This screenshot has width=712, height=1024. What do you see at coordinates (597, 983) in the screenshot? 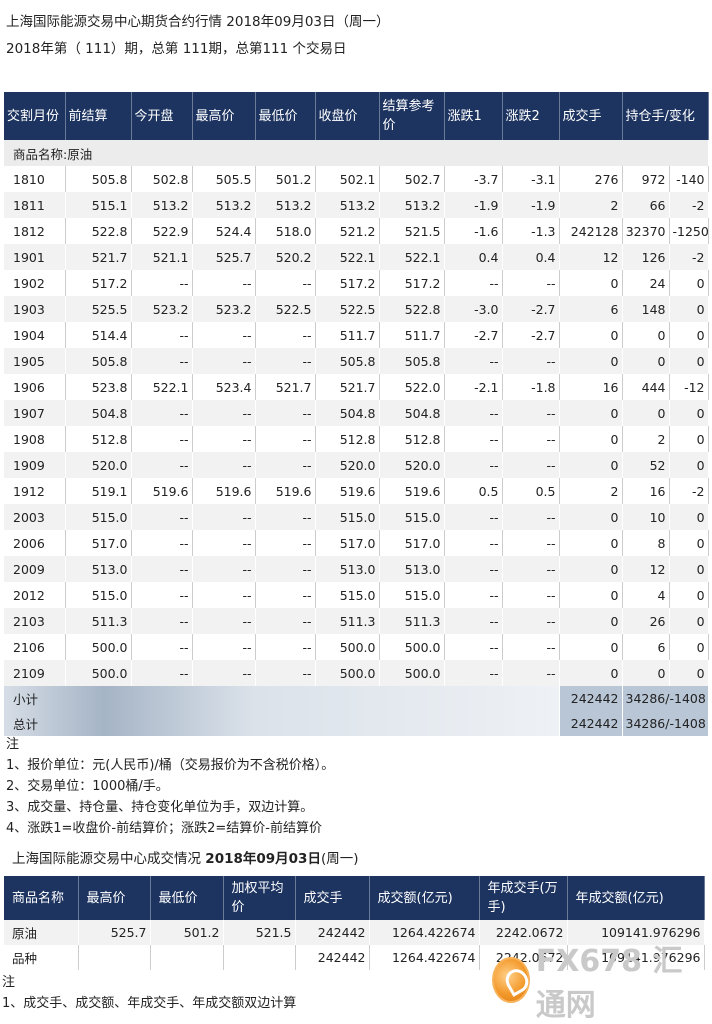
I see `fx678-watermark: FX678 汇通网` at bounding box center [597, 983].